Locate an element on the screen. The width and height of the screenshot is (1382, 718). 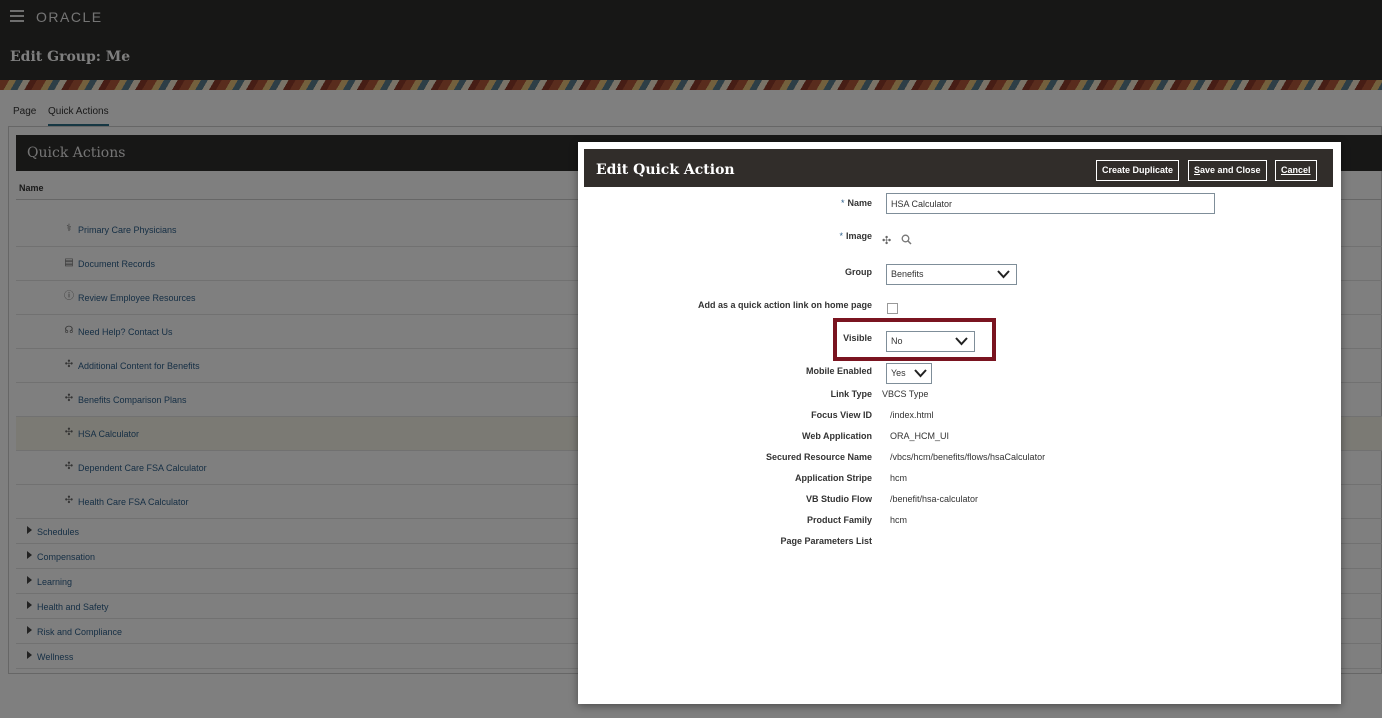
save-and-close-button: Save and Close is located at coordinates (1227, 170).